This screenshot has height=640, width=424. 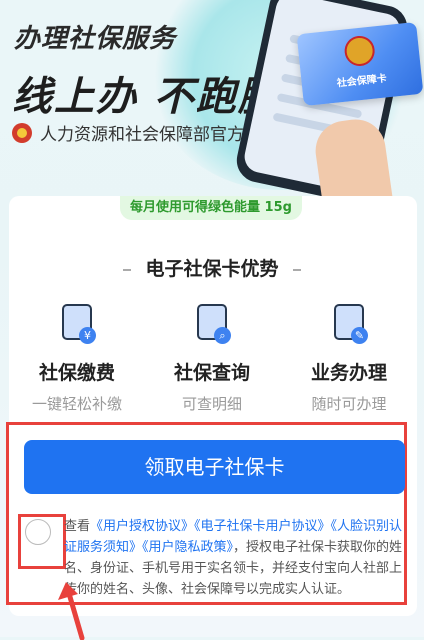 I want to click on feature-business: ✎ 业务办理 随时可办理, so click(x=349, y=358).